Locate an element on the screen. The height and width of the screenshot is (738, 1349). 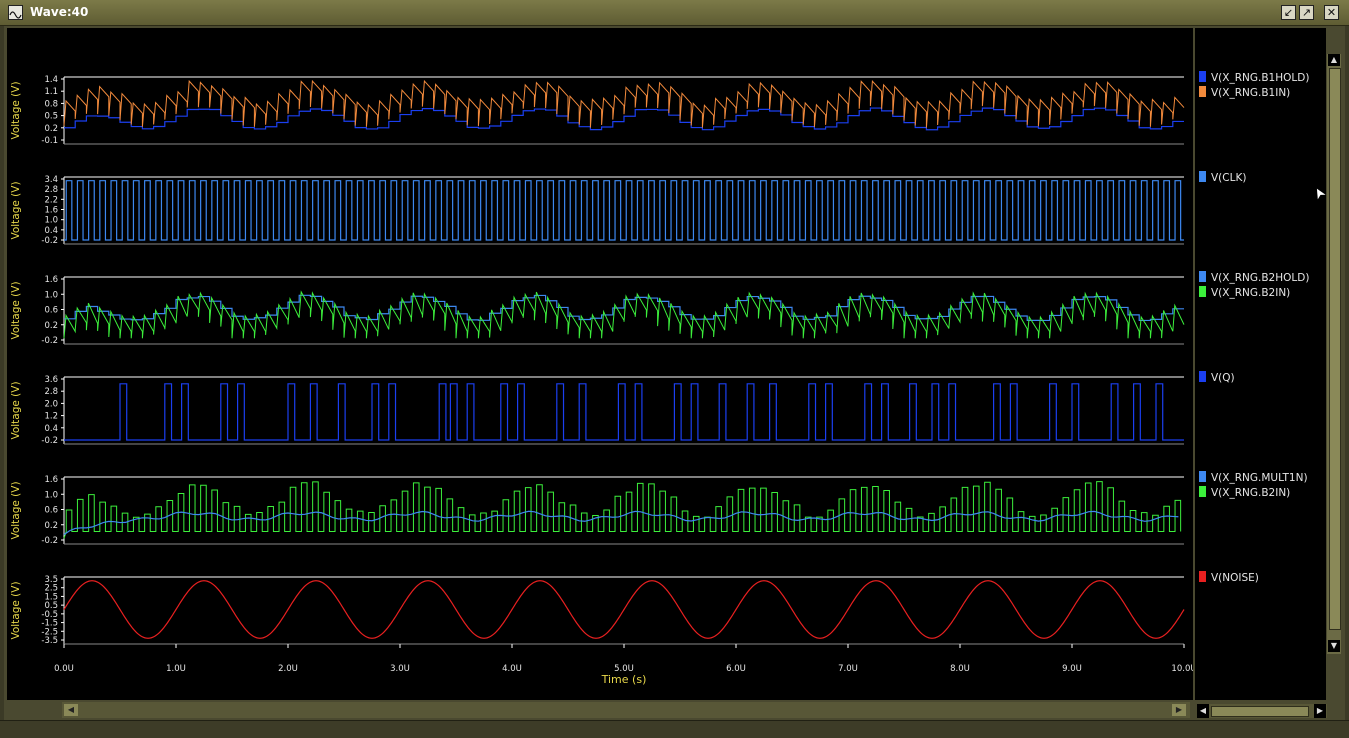
y-tick-label: 3.4 is located at coordinates (51, 180).